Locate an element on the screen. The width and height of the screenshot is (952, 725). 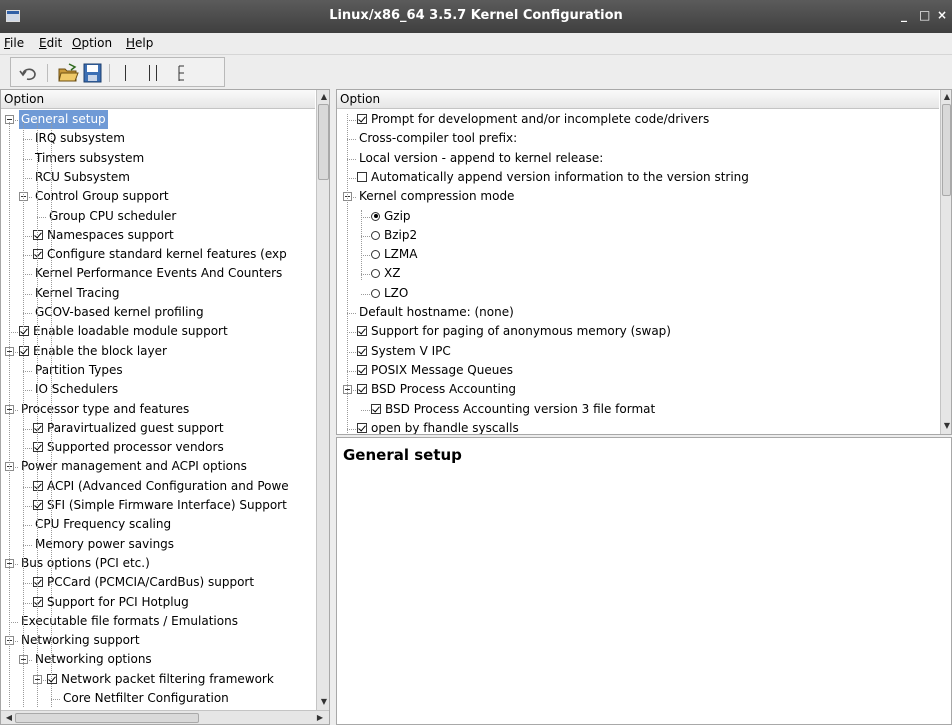
option-row: open by fhandle syscalls is located at coordinates (439, 426).